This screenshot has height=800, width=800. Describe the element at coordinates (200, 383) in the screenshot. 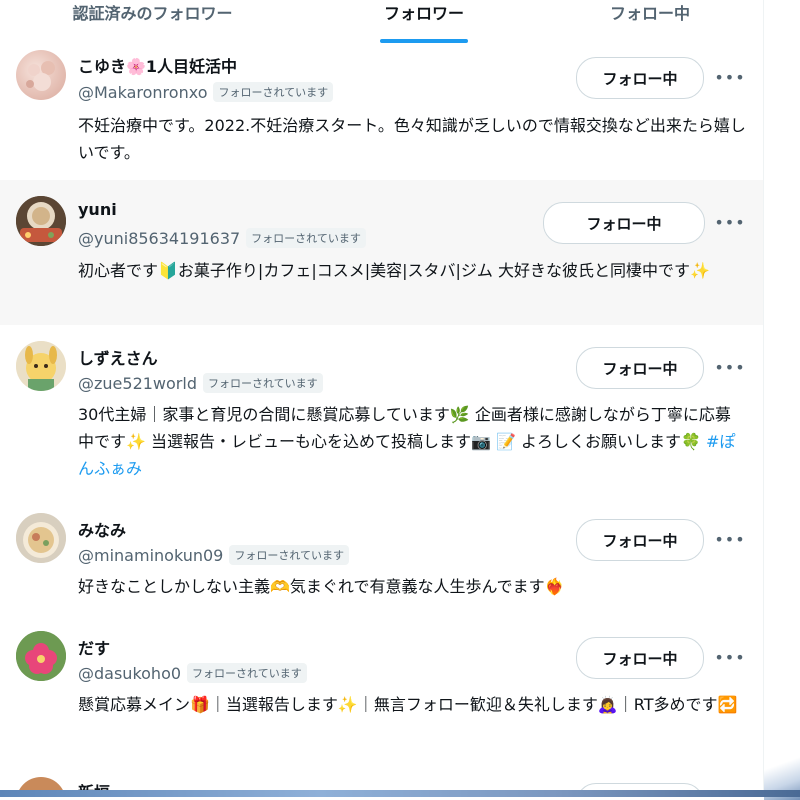

I see `user-handle: @zue521world フォローされています` at that location.